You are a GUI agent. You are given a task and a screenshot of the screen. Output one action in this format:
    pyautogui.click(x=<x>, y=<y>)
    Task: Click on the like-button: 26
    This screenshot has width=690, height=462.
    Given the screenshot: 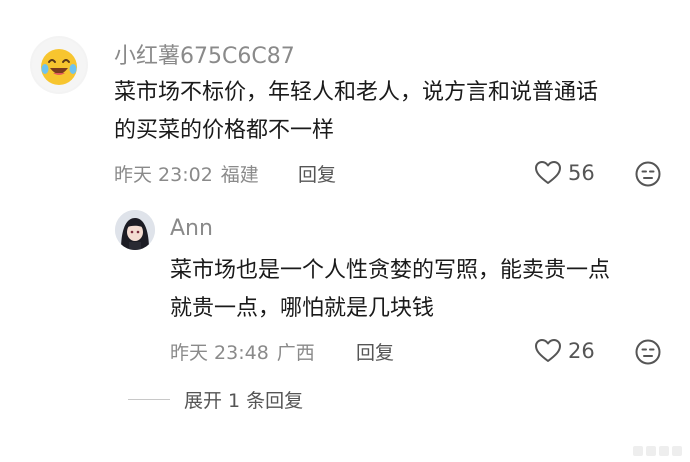 What is the action you would take?
    pyautogui.click(x=564, y=351)
    